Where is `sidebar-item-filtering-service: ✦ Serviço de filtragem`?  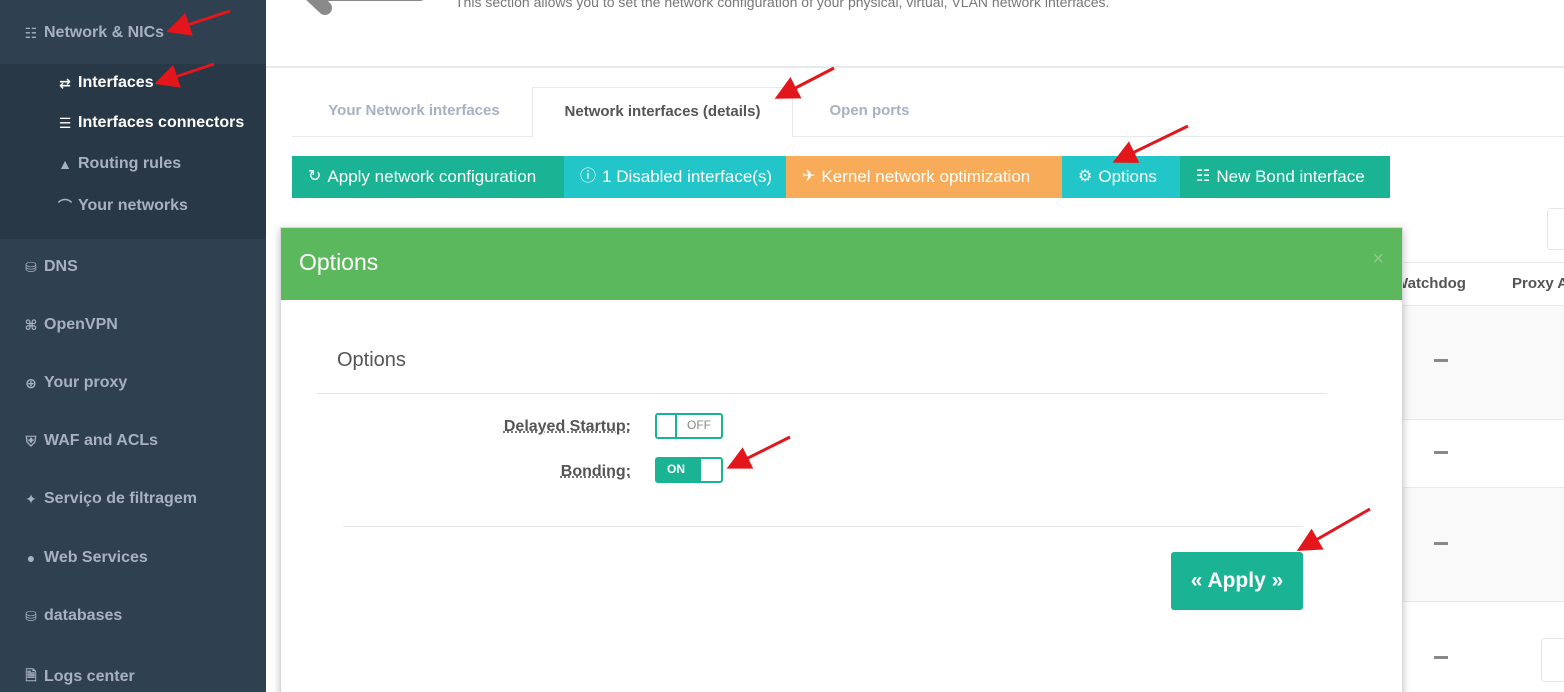
sidebar-item-filtering-service: ✦ Serviço de filtragem is located at coordinates (109, 499).